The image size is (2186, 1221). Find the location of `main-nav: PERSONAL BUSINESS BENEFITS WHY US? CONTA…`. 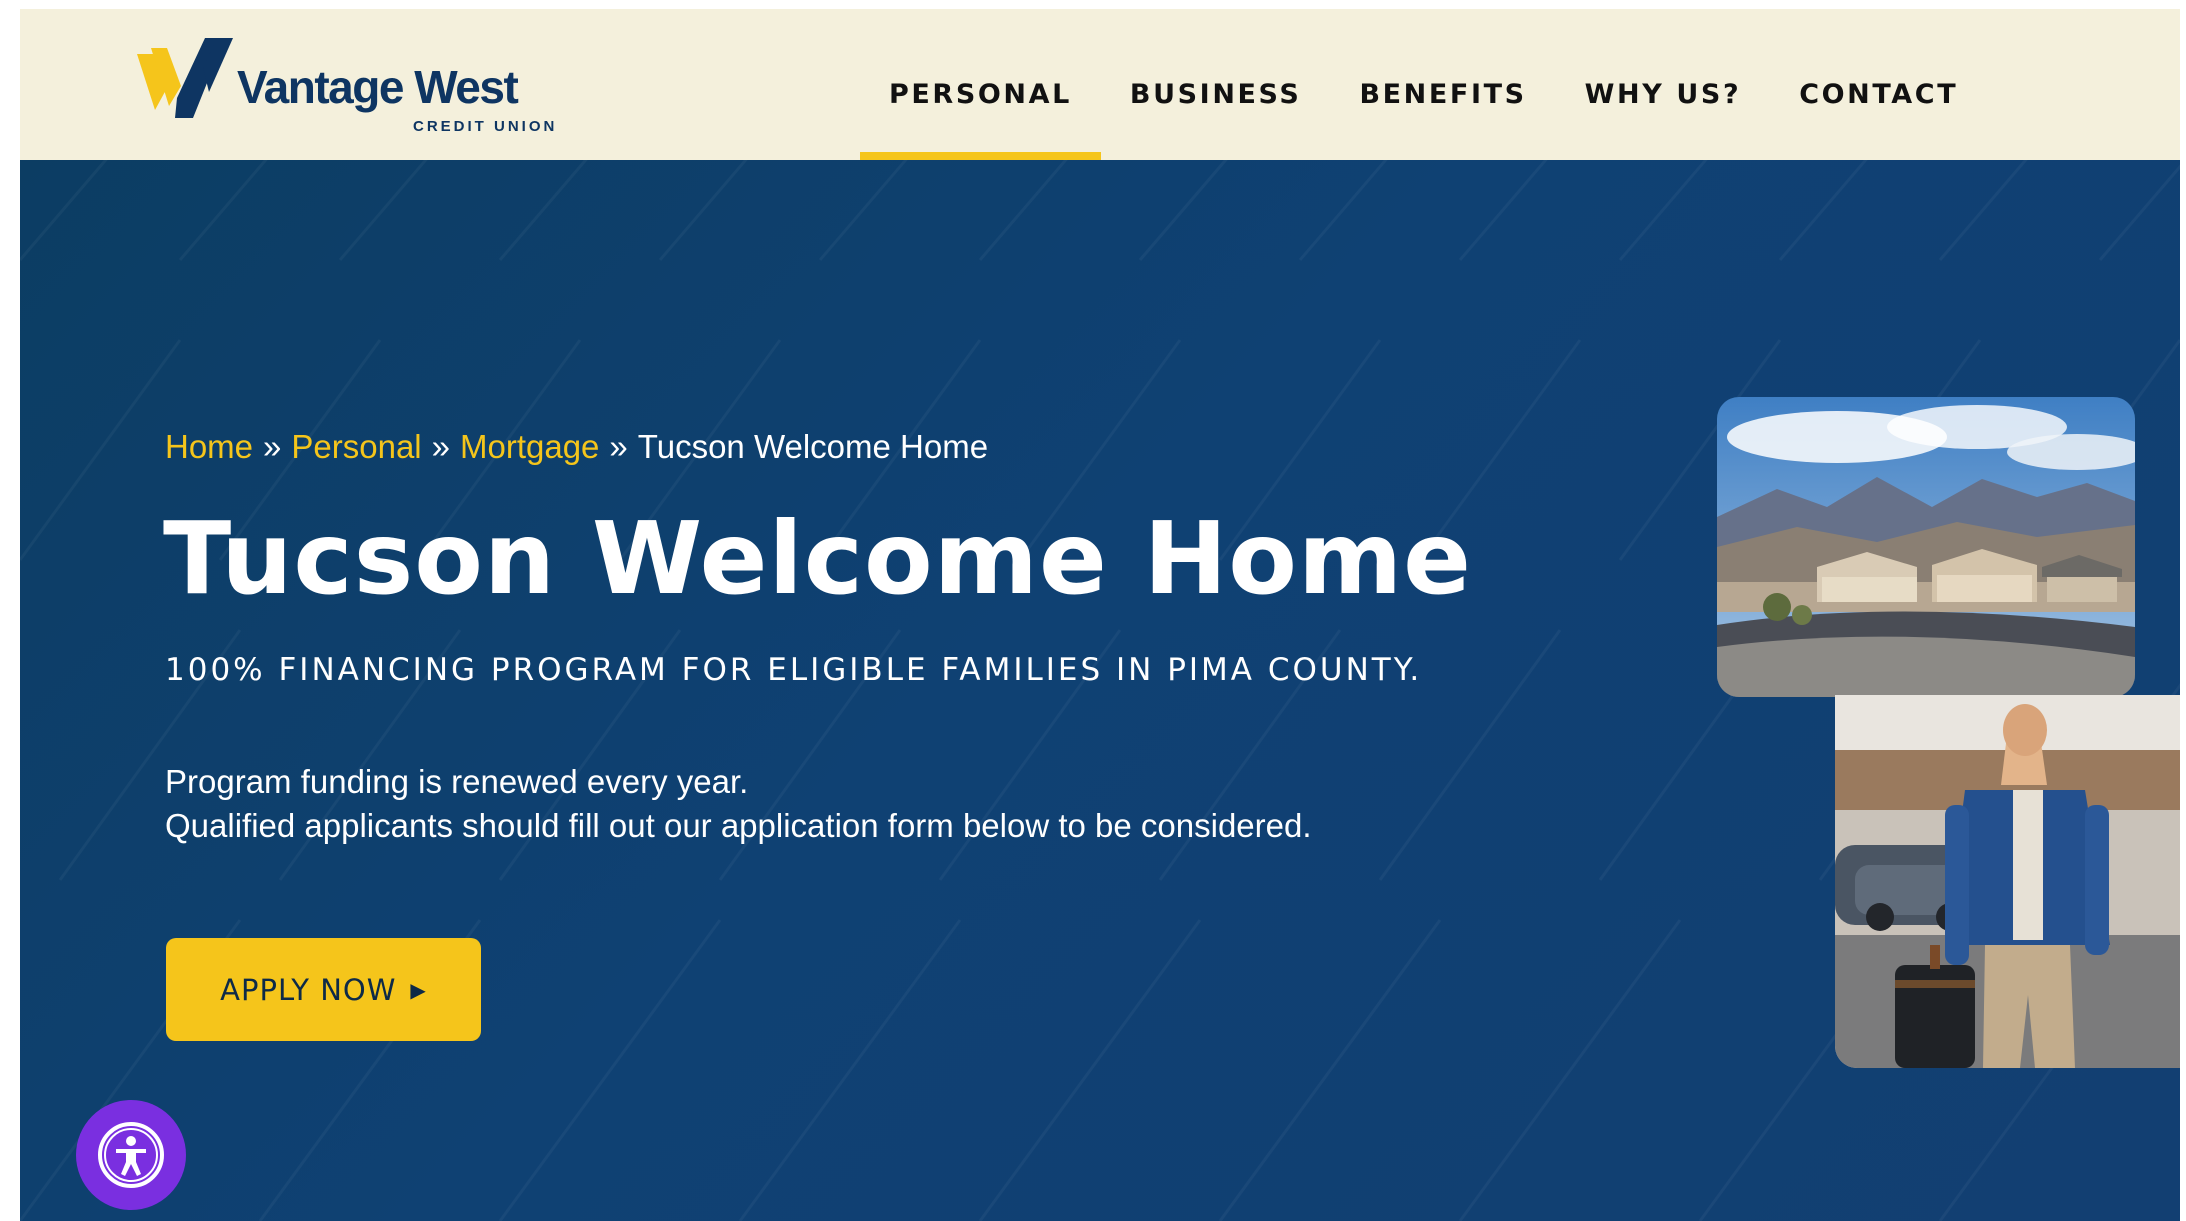

main-nav: PERSONAL BUSINESS BENEFITS WHY US? CONTA… is located at coordinates (1423, 84).